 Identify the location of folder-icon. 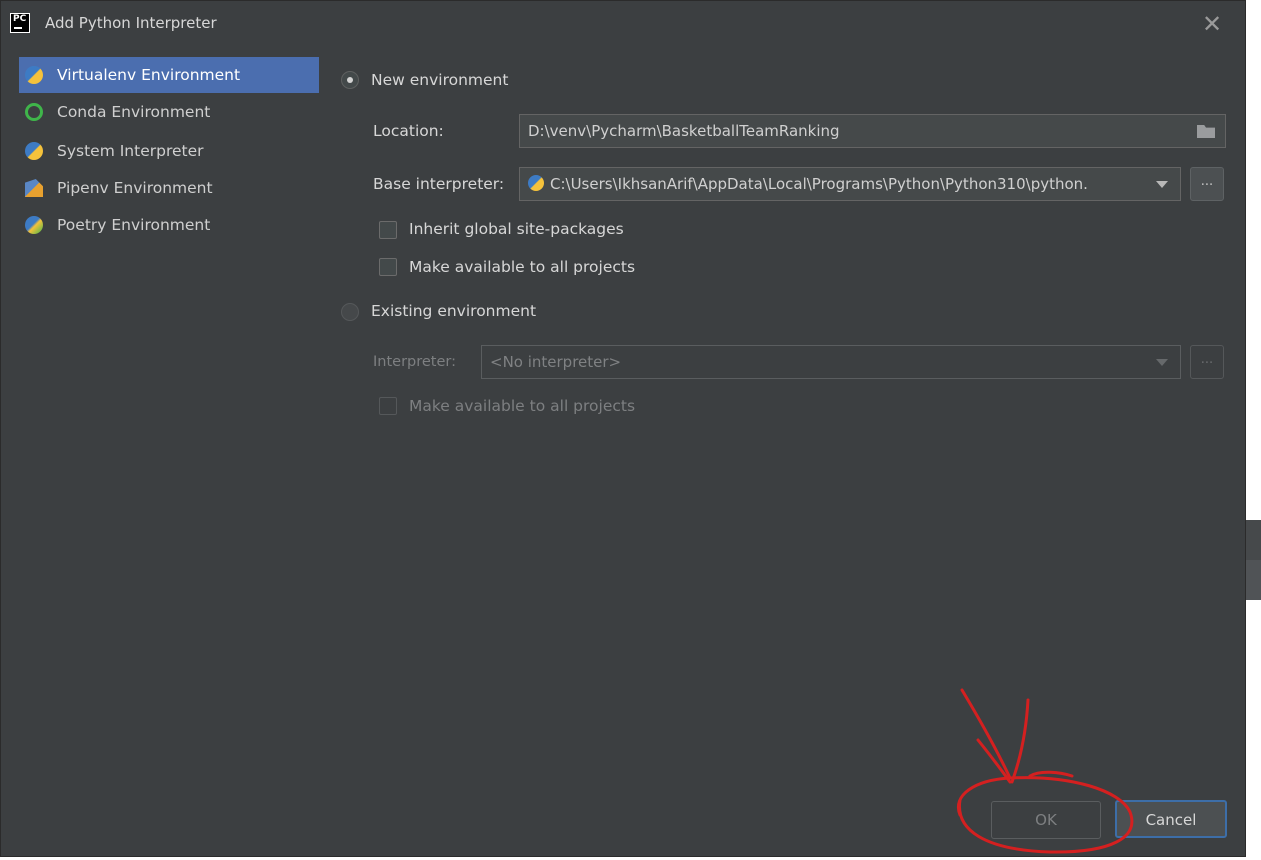
(1206, 131).